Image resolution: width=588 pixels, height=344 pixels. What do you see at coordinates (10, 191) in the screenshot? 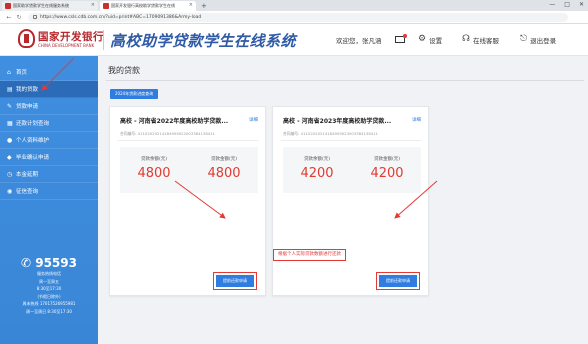
I see `credit-icon: ◉` at bounding box center [10, 191].